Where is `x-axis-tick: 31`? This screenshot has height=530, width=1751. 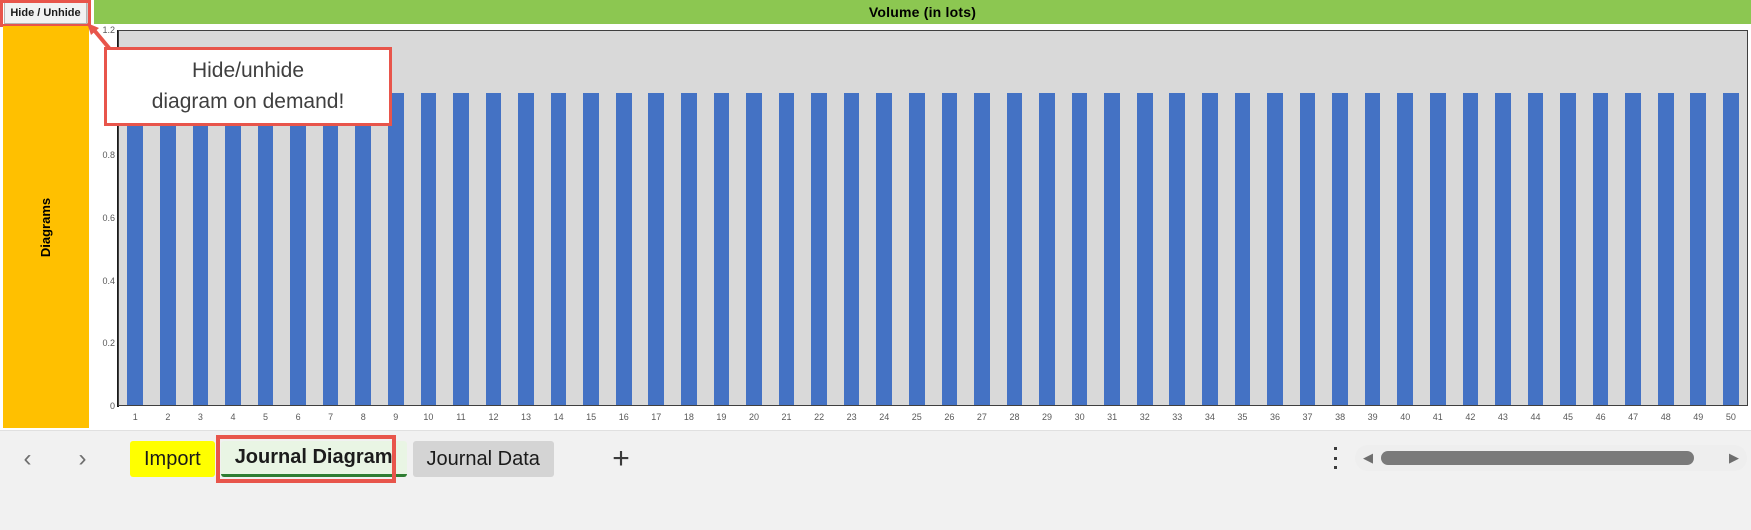
x-axis-tick: 31 is located at coordinates (1112, 417).